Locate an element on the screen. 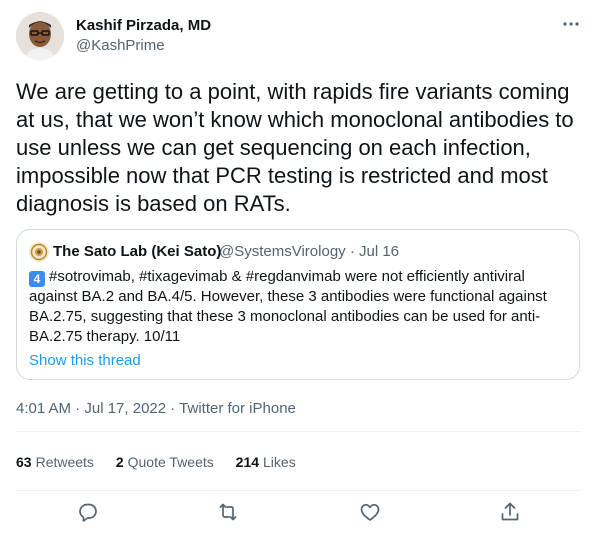 The image size is (598, 536). likes-stat: 214 Likes is located at coordinates (266, 462).